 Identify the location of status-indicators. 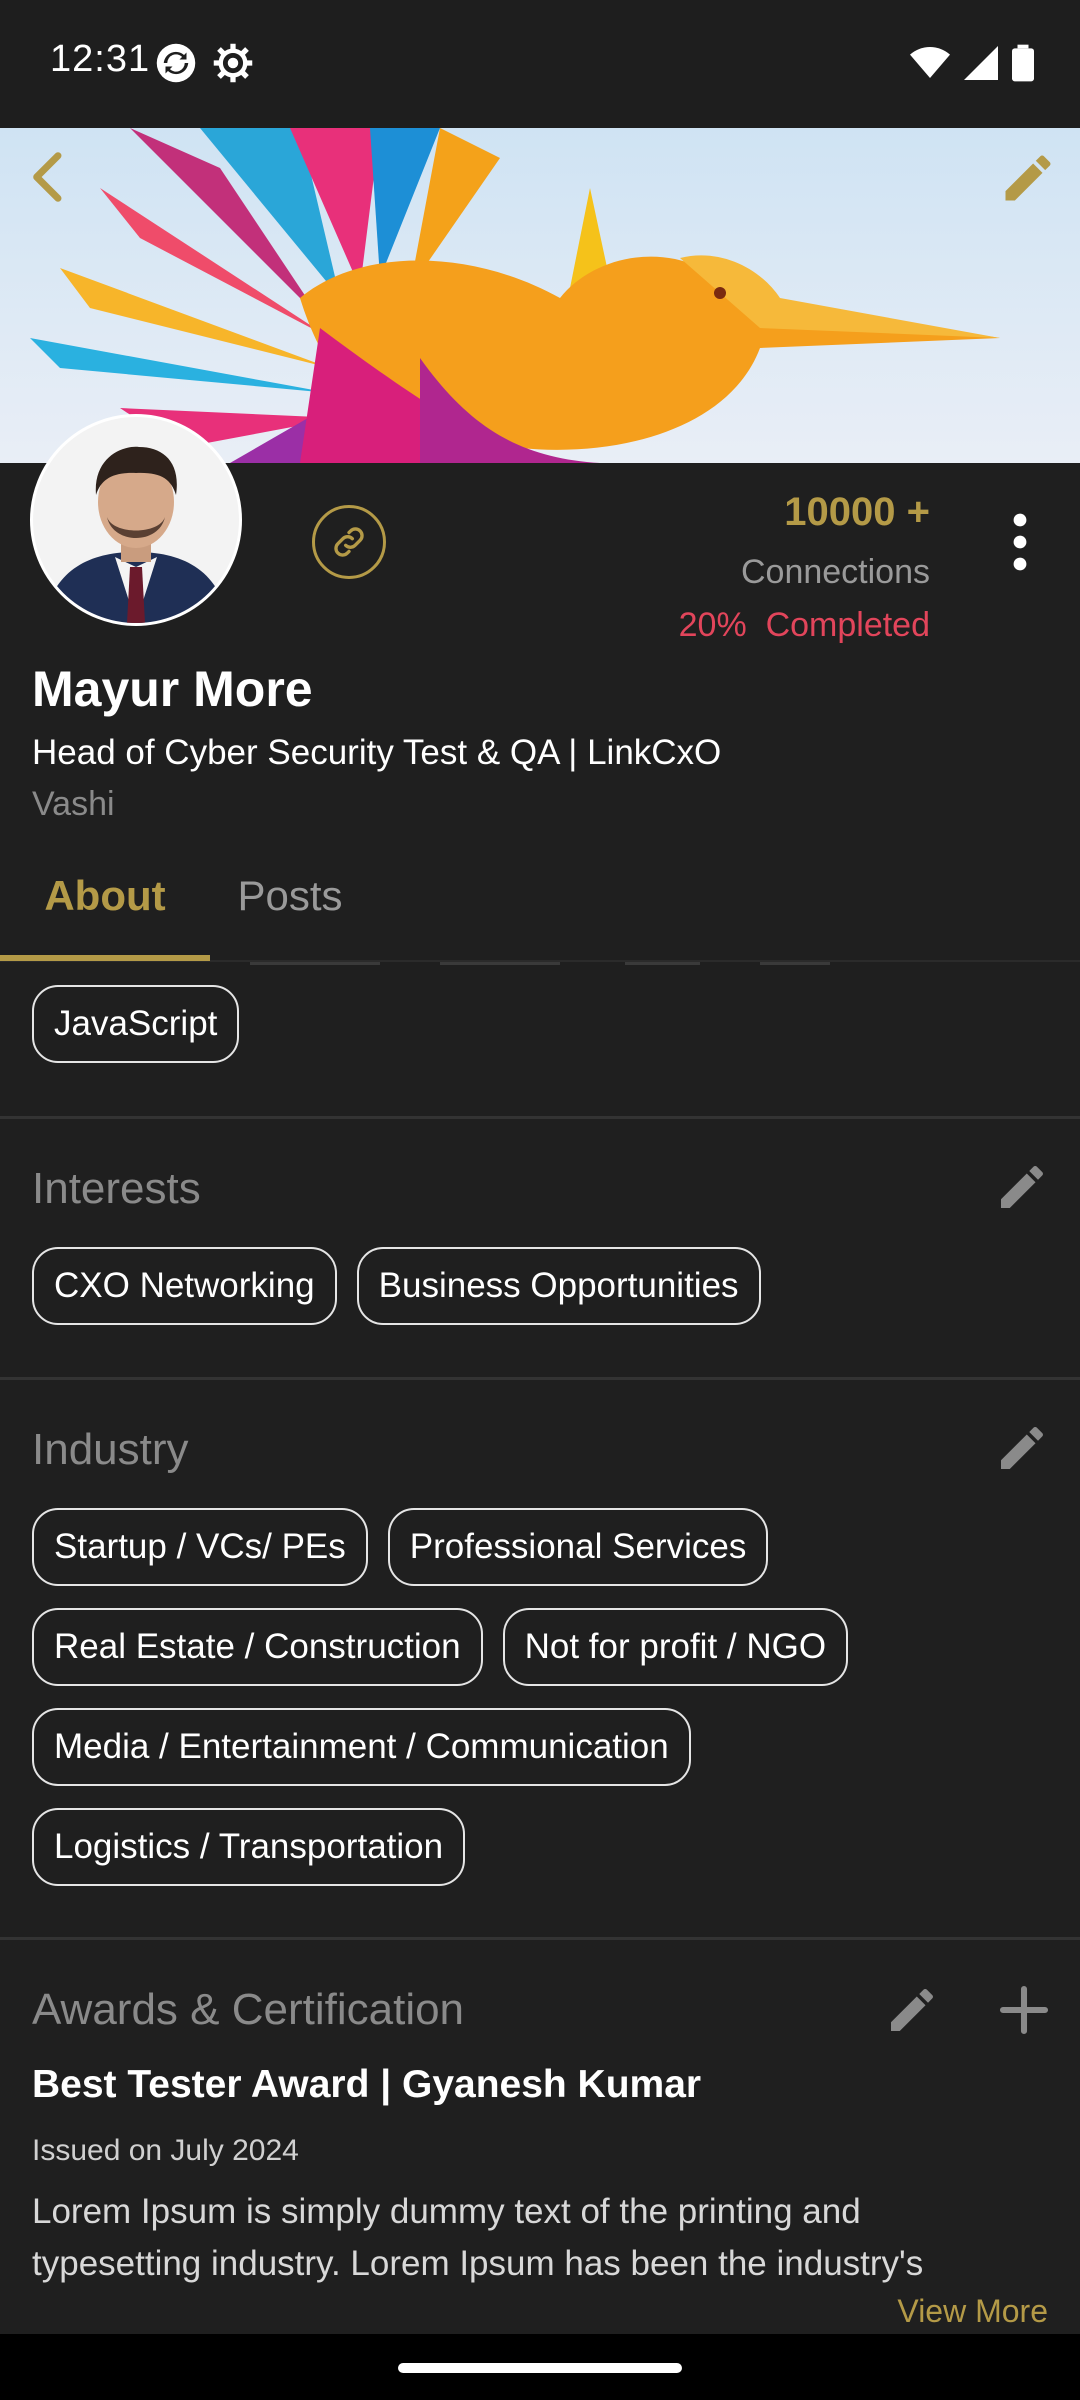
(972, 63).